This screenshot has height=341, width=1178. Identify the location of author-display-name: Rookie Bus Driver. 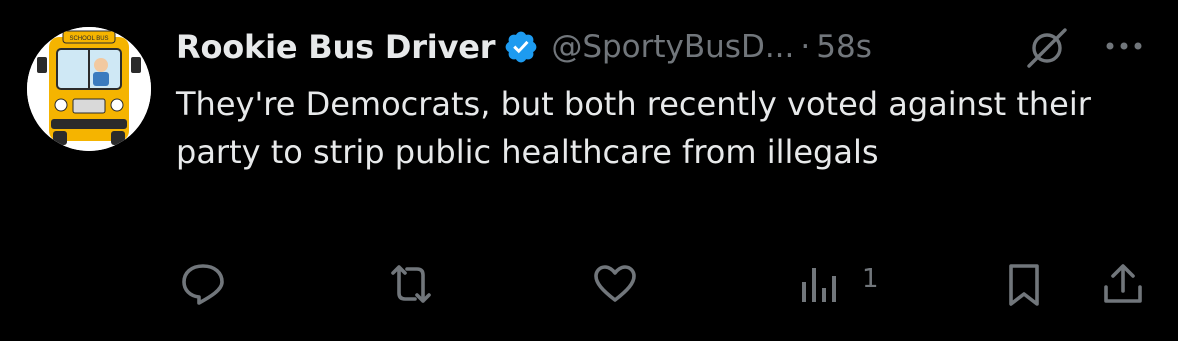
(336, 47).